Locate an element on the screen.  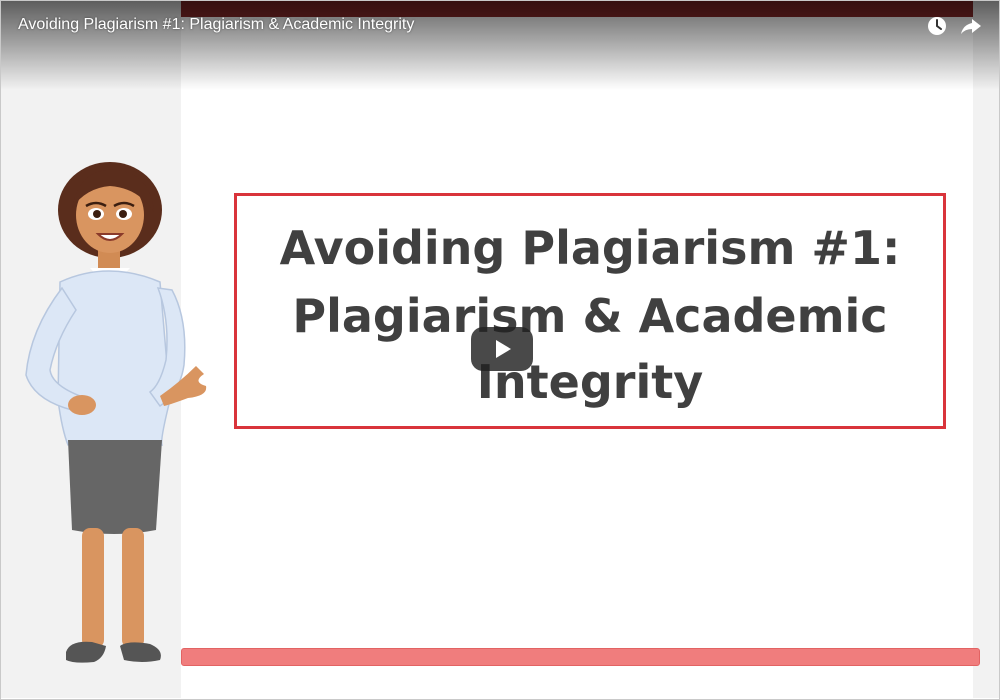
play-icon is located at coordinates (503, 349).